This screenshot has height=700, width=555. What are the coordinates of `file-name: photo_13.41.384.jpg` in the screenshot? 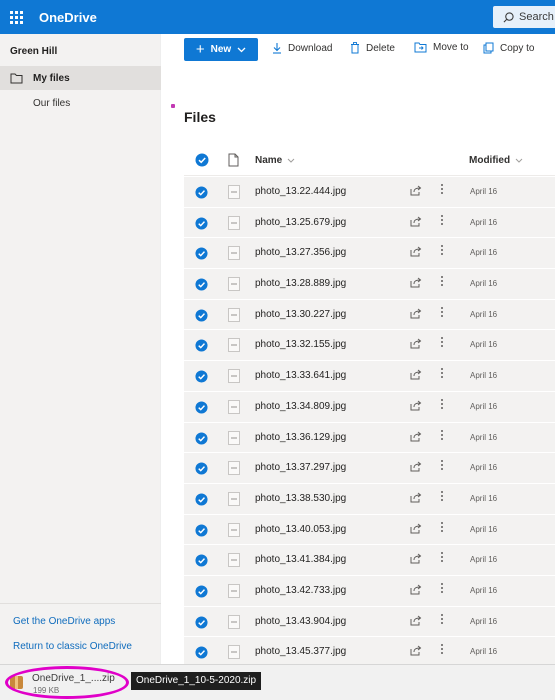 It's located at (300, 559).